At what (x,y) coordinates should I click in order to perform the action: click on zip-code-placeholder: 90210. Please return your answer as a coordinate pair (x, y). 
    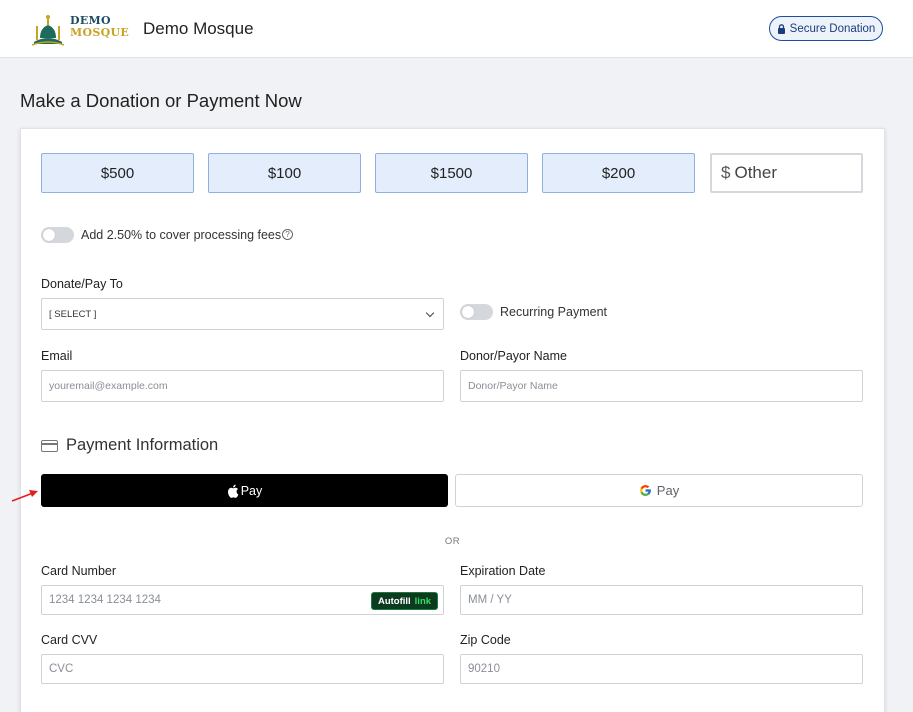
    Looking at the image, I should click on (484, 669).